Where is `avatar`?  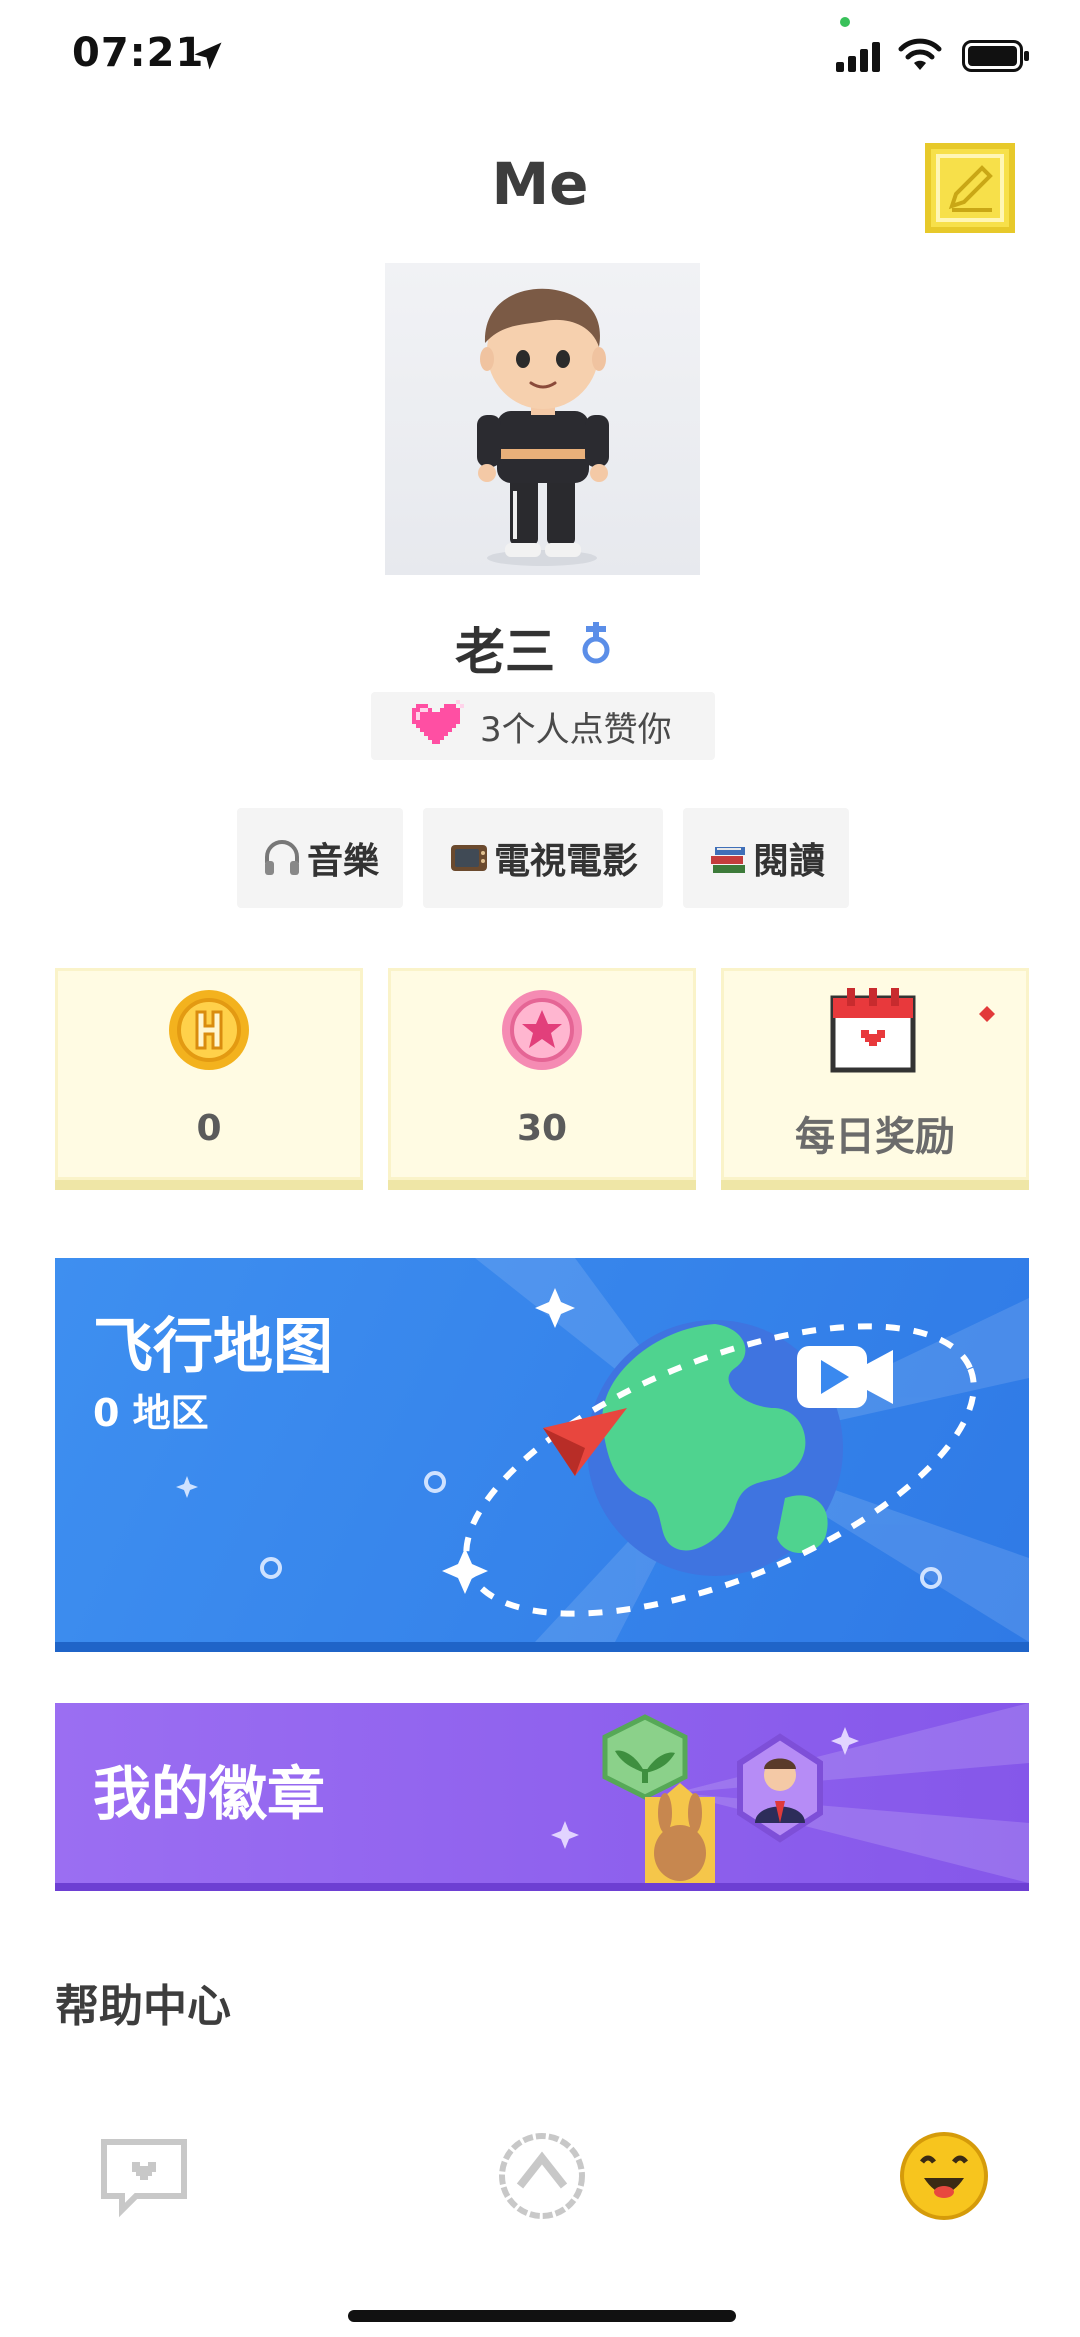 avatar is located at coordinates (542, 419).